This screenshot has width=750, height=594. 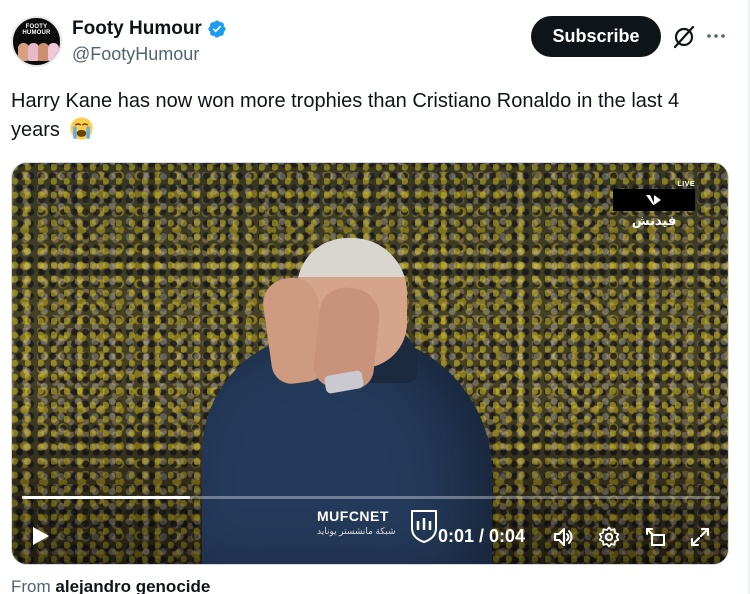 What do you see at coordinates (31, 585) in the screenshot?
I see `from-prefix: From` at bounding box center [31, 585].